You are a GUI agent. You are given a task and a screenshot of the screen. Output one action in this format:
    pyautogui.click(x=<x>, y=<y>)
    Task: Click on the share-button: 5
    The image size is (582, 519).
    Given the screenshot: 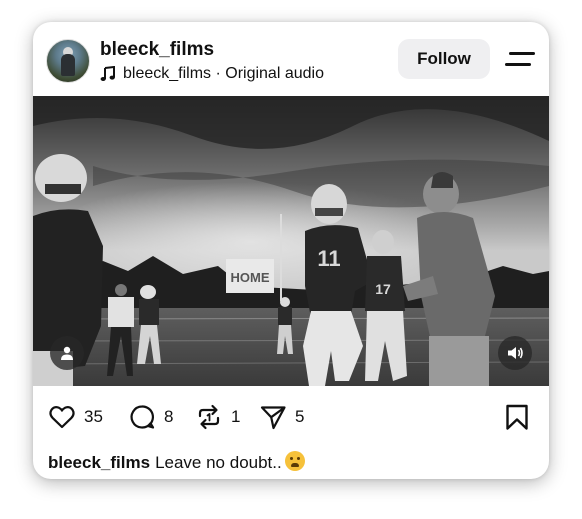 What is the action you would take?
    pyautogui.click(x=281, y=417)
    